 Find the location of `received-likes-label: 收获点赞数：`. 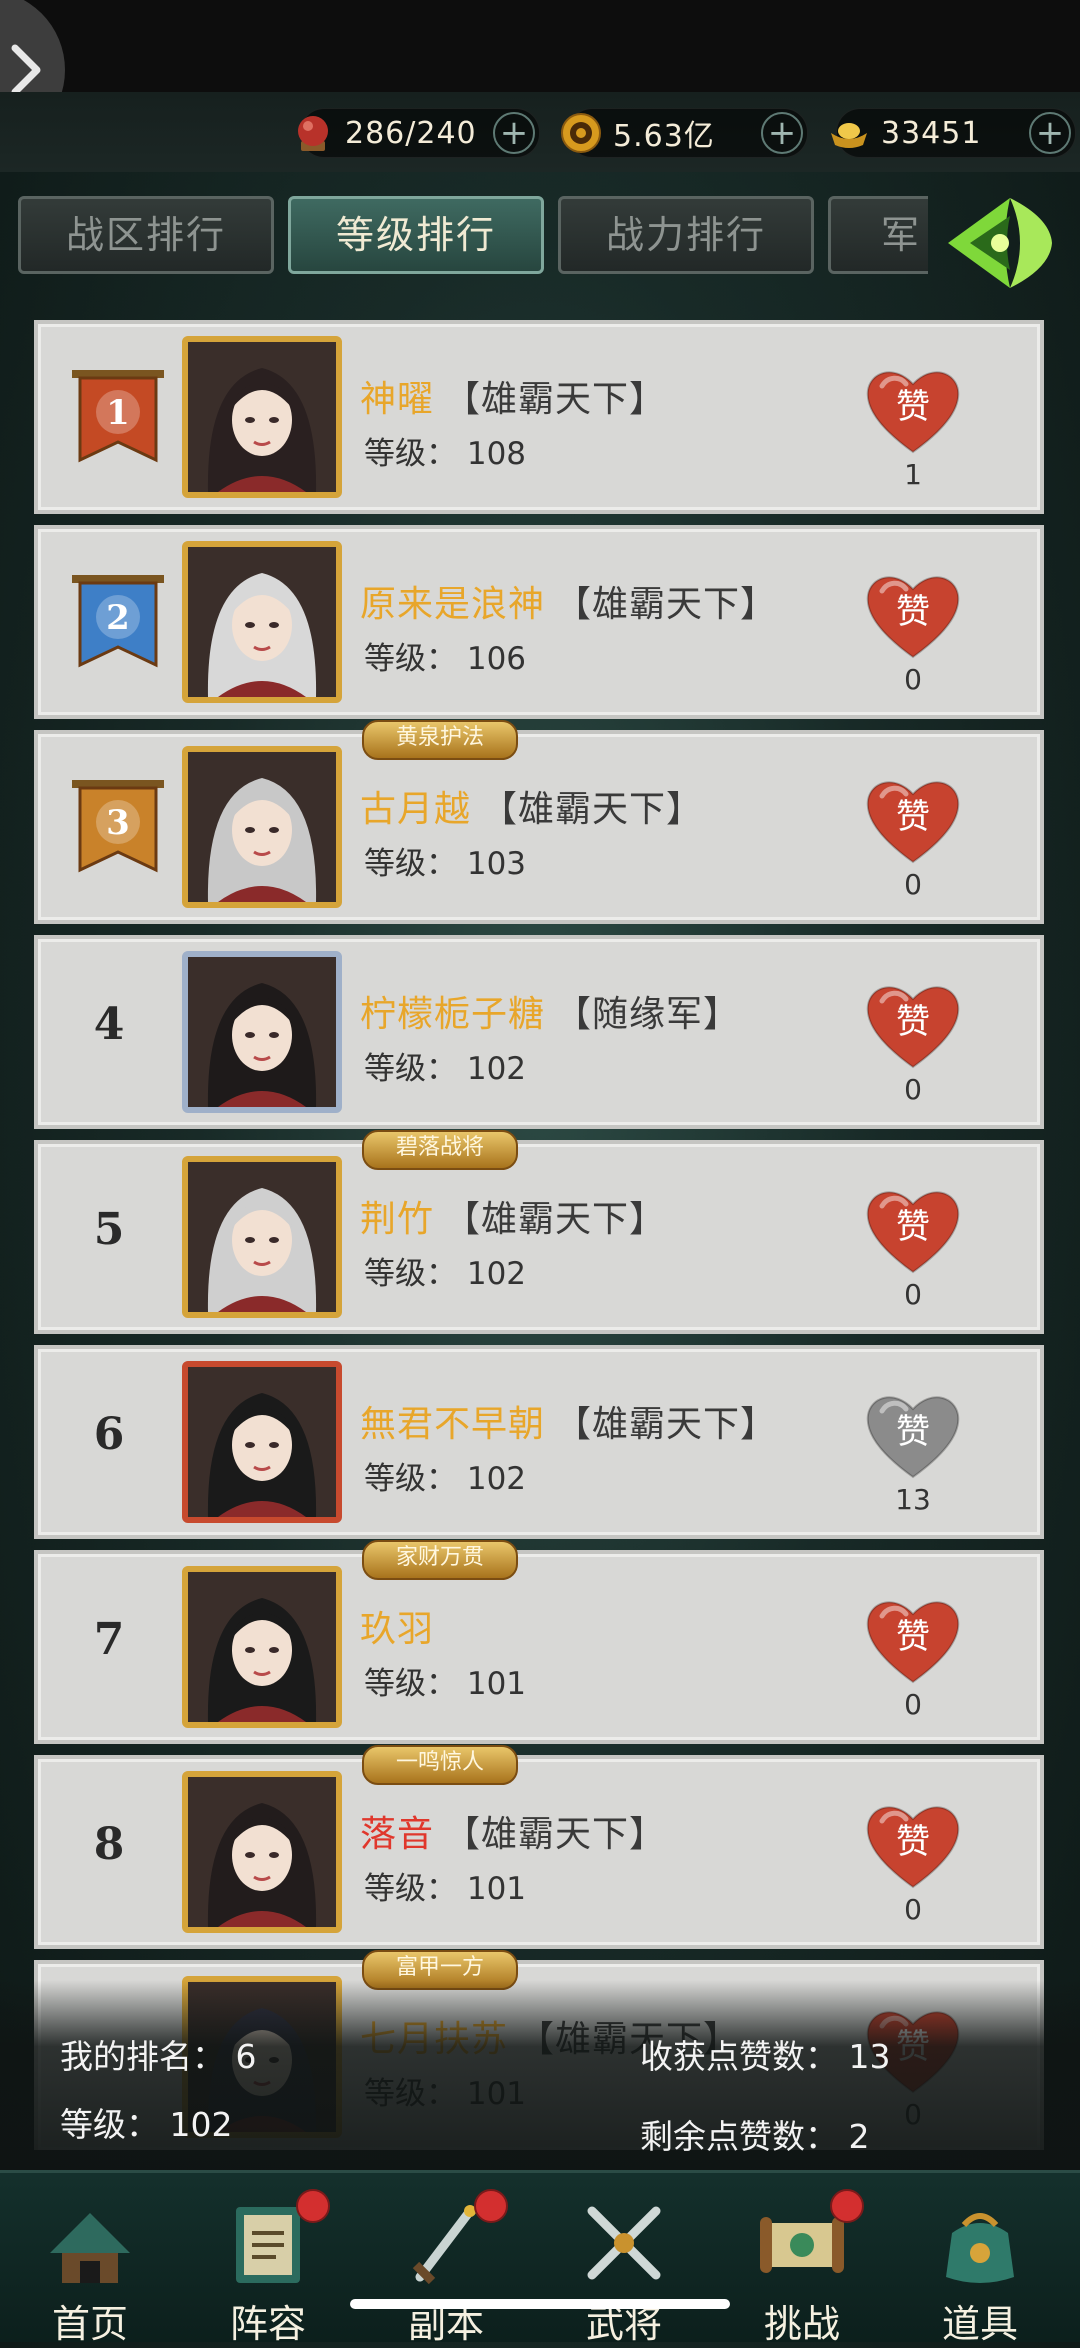

received-likes-label: 收获点赞数： is located at coordinates (739, 2056).